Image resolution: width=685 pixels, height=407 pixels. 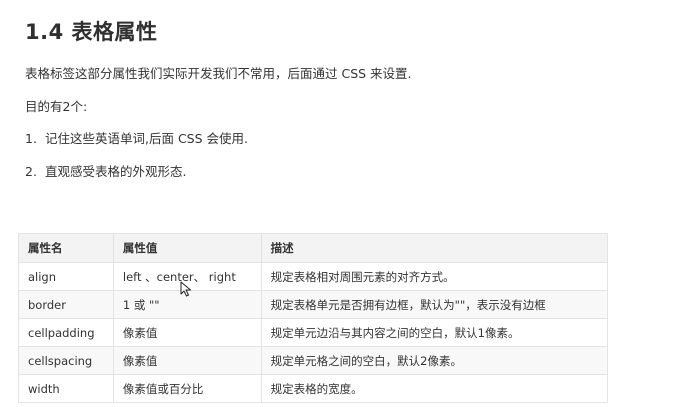 I want to click on goal-number: 1., so click(x=31, y=138).